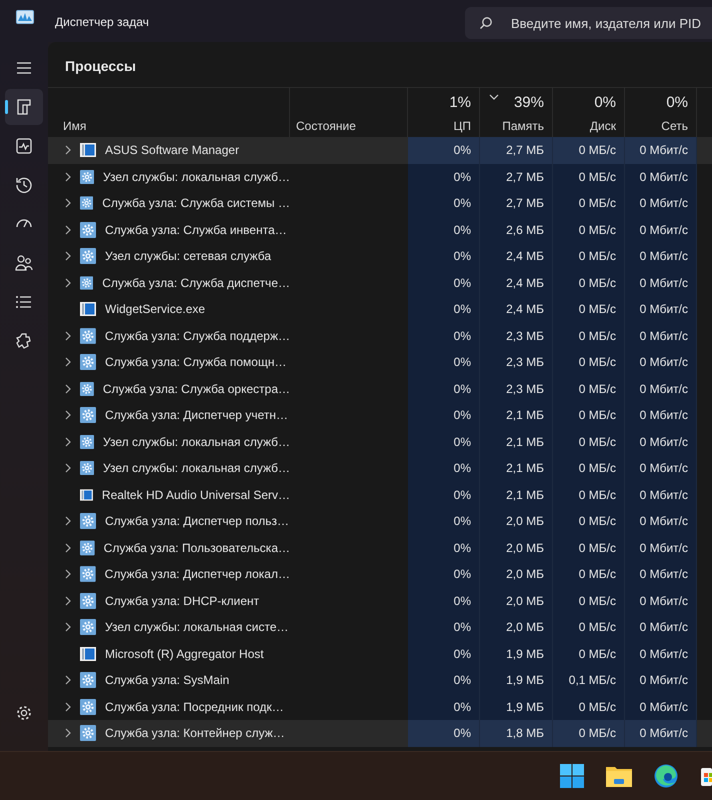  I want to click on app-icon, so click(25, 17).